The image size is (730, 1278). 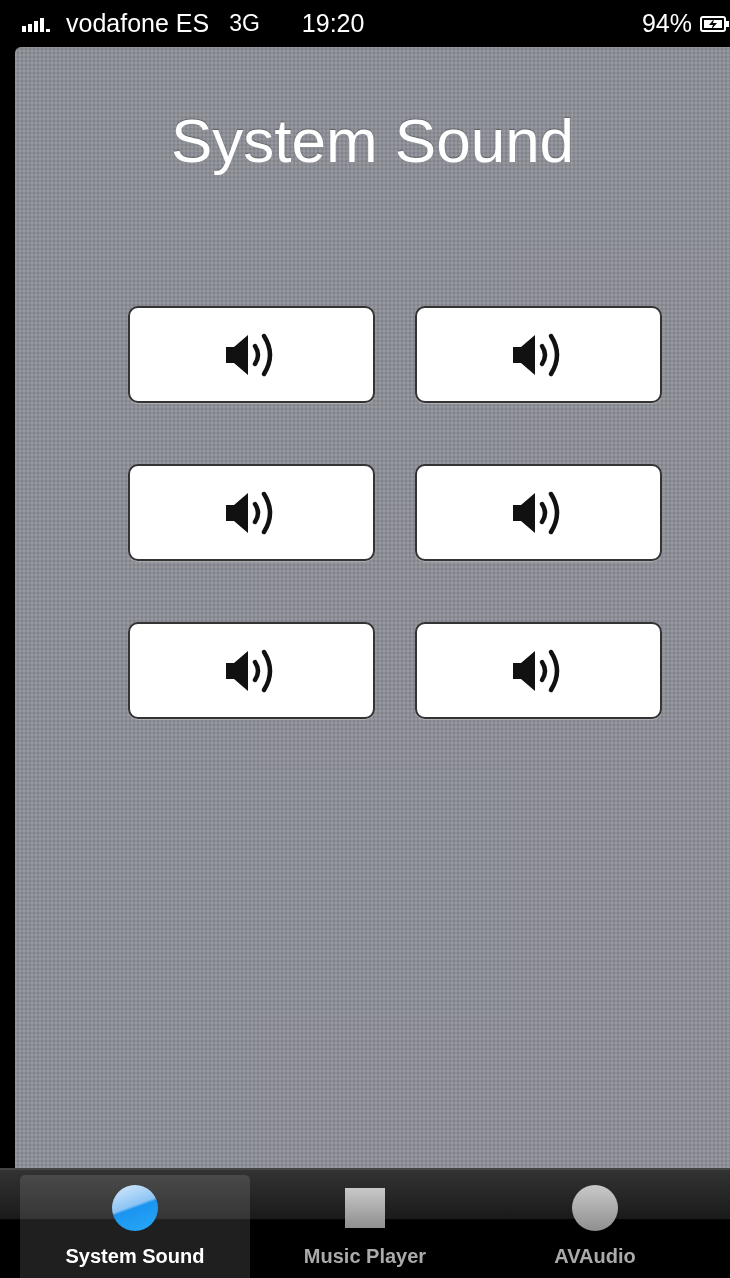 What do you see at coordinates (365, 1208) in the screenshot?
I see `square-icon` at bounding box center [365, 1208].